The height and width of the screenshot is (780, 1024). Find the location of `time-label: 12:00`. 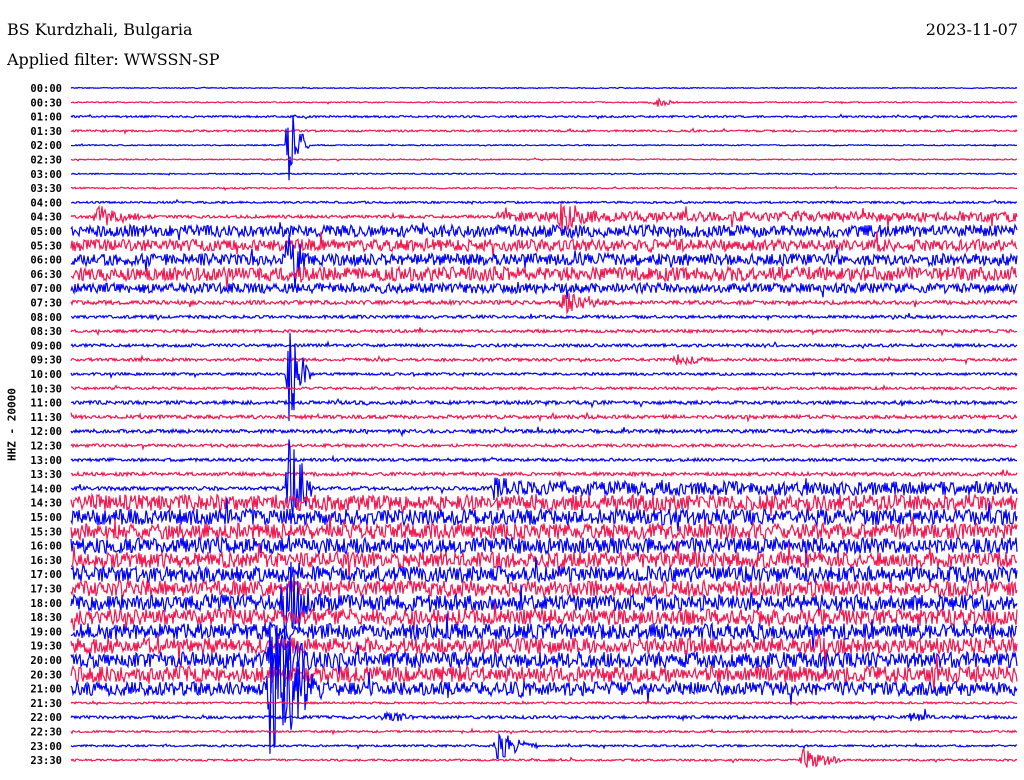

time-label: 12:00 is located at coordinates (46, 432).